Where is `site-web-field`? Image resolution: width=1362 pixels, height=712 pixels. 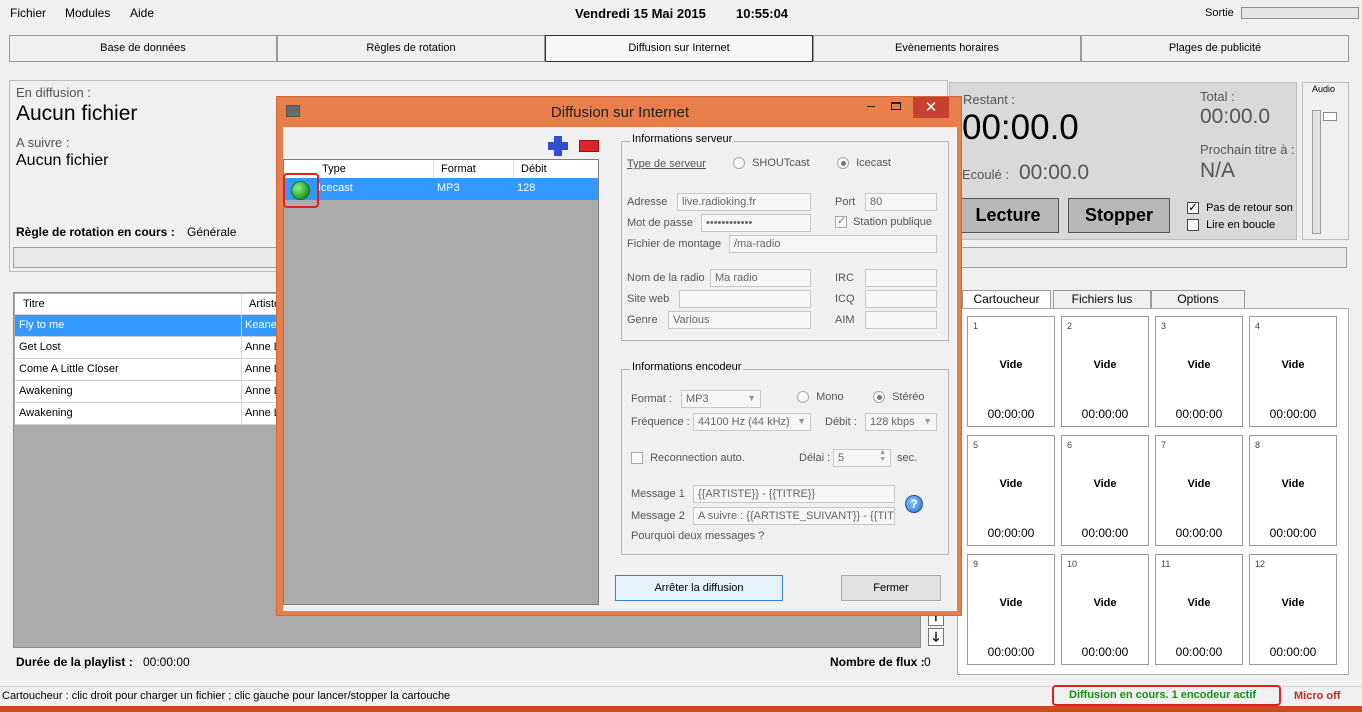
site-web-field is located at coordinates (745, 299).